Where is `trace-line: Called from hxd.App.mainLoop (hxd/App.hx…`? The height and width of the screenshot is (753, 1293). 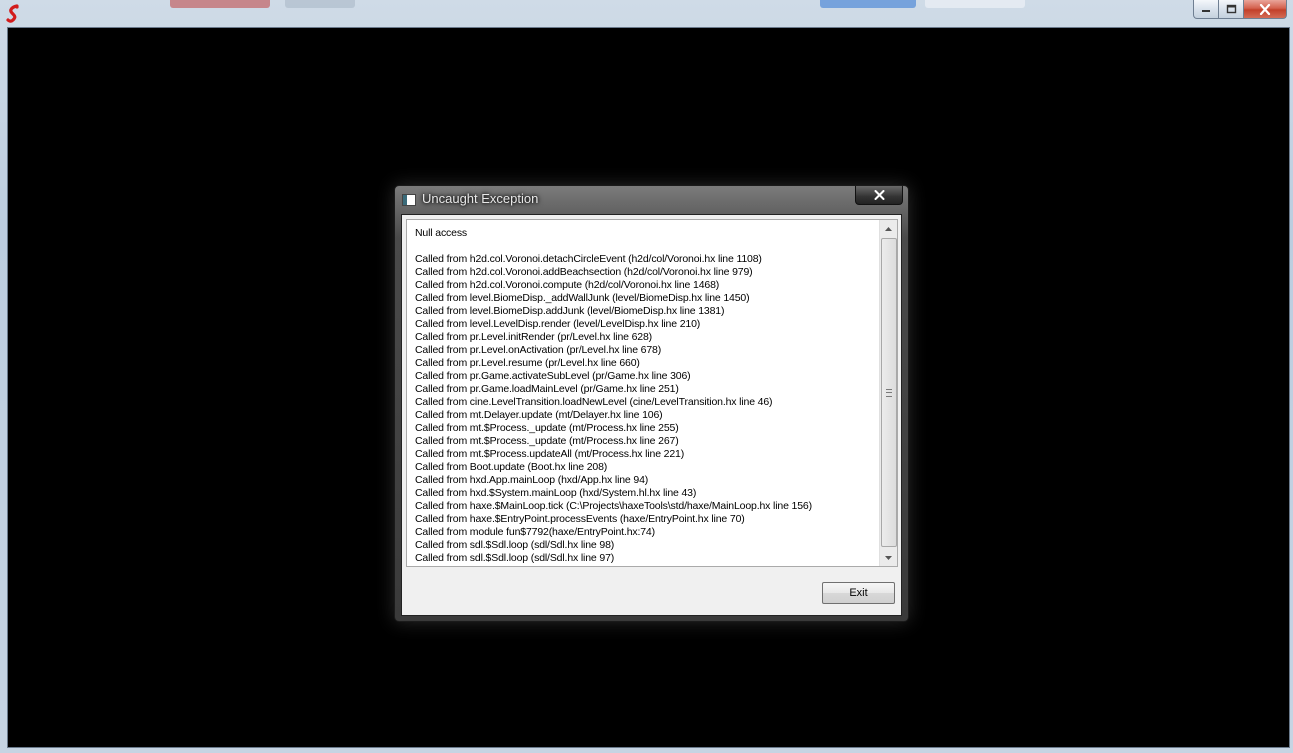 trace-line: Called from hxd.App.mainLoop (hxd/App.hx… is located at coordinates (532, 480).